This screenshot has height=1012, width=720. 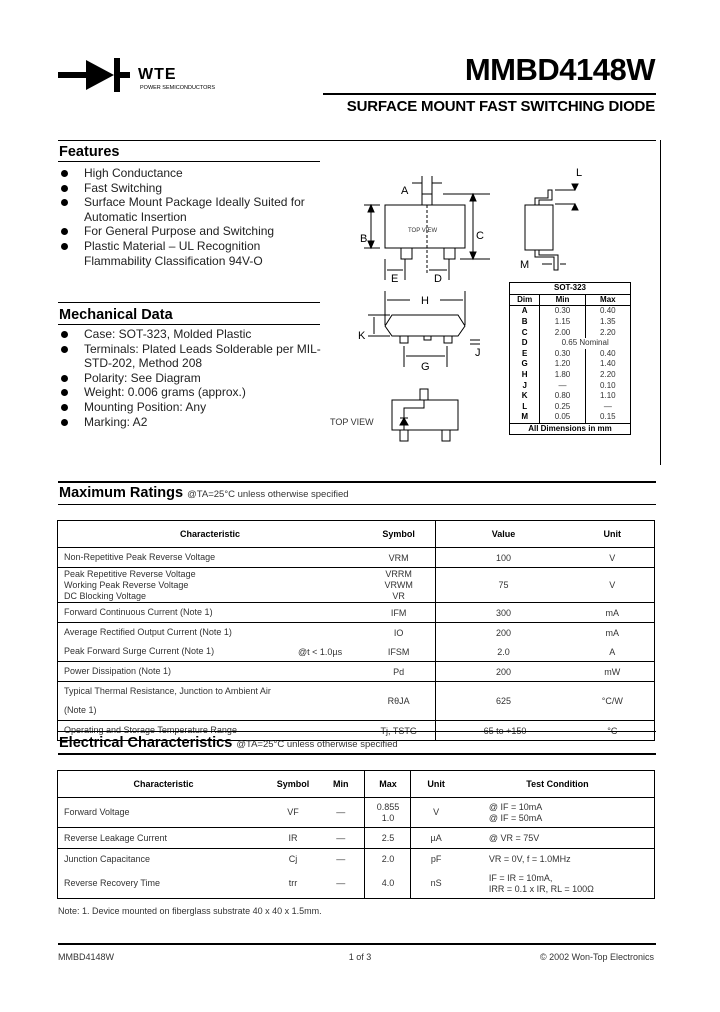 I want to click on max-ratings-top-rule, so click(x=357, y=482).